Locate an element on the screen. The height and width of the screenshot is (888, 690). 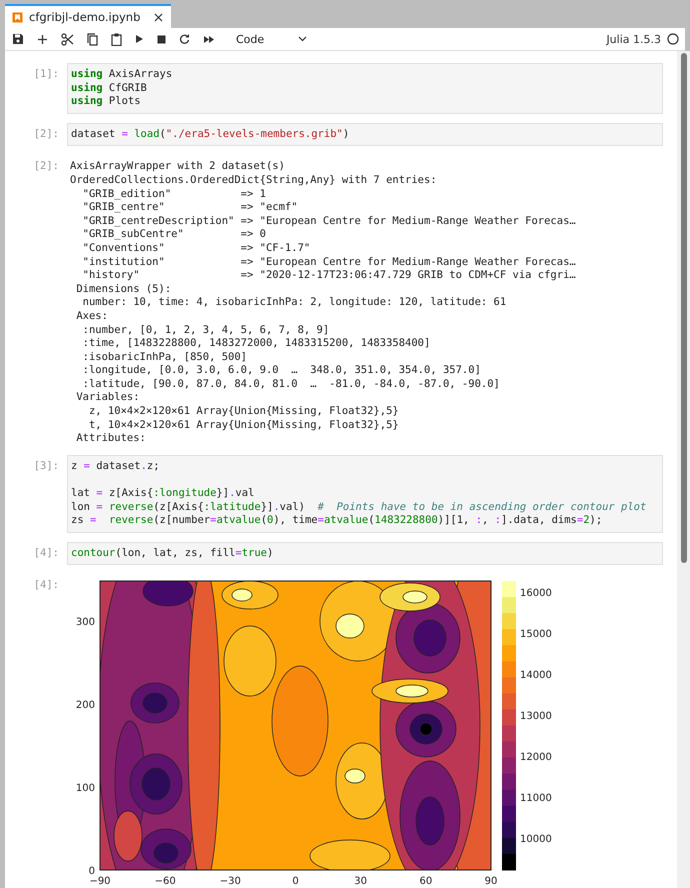
output-line: Variables: is located at coordinates (108, 398).